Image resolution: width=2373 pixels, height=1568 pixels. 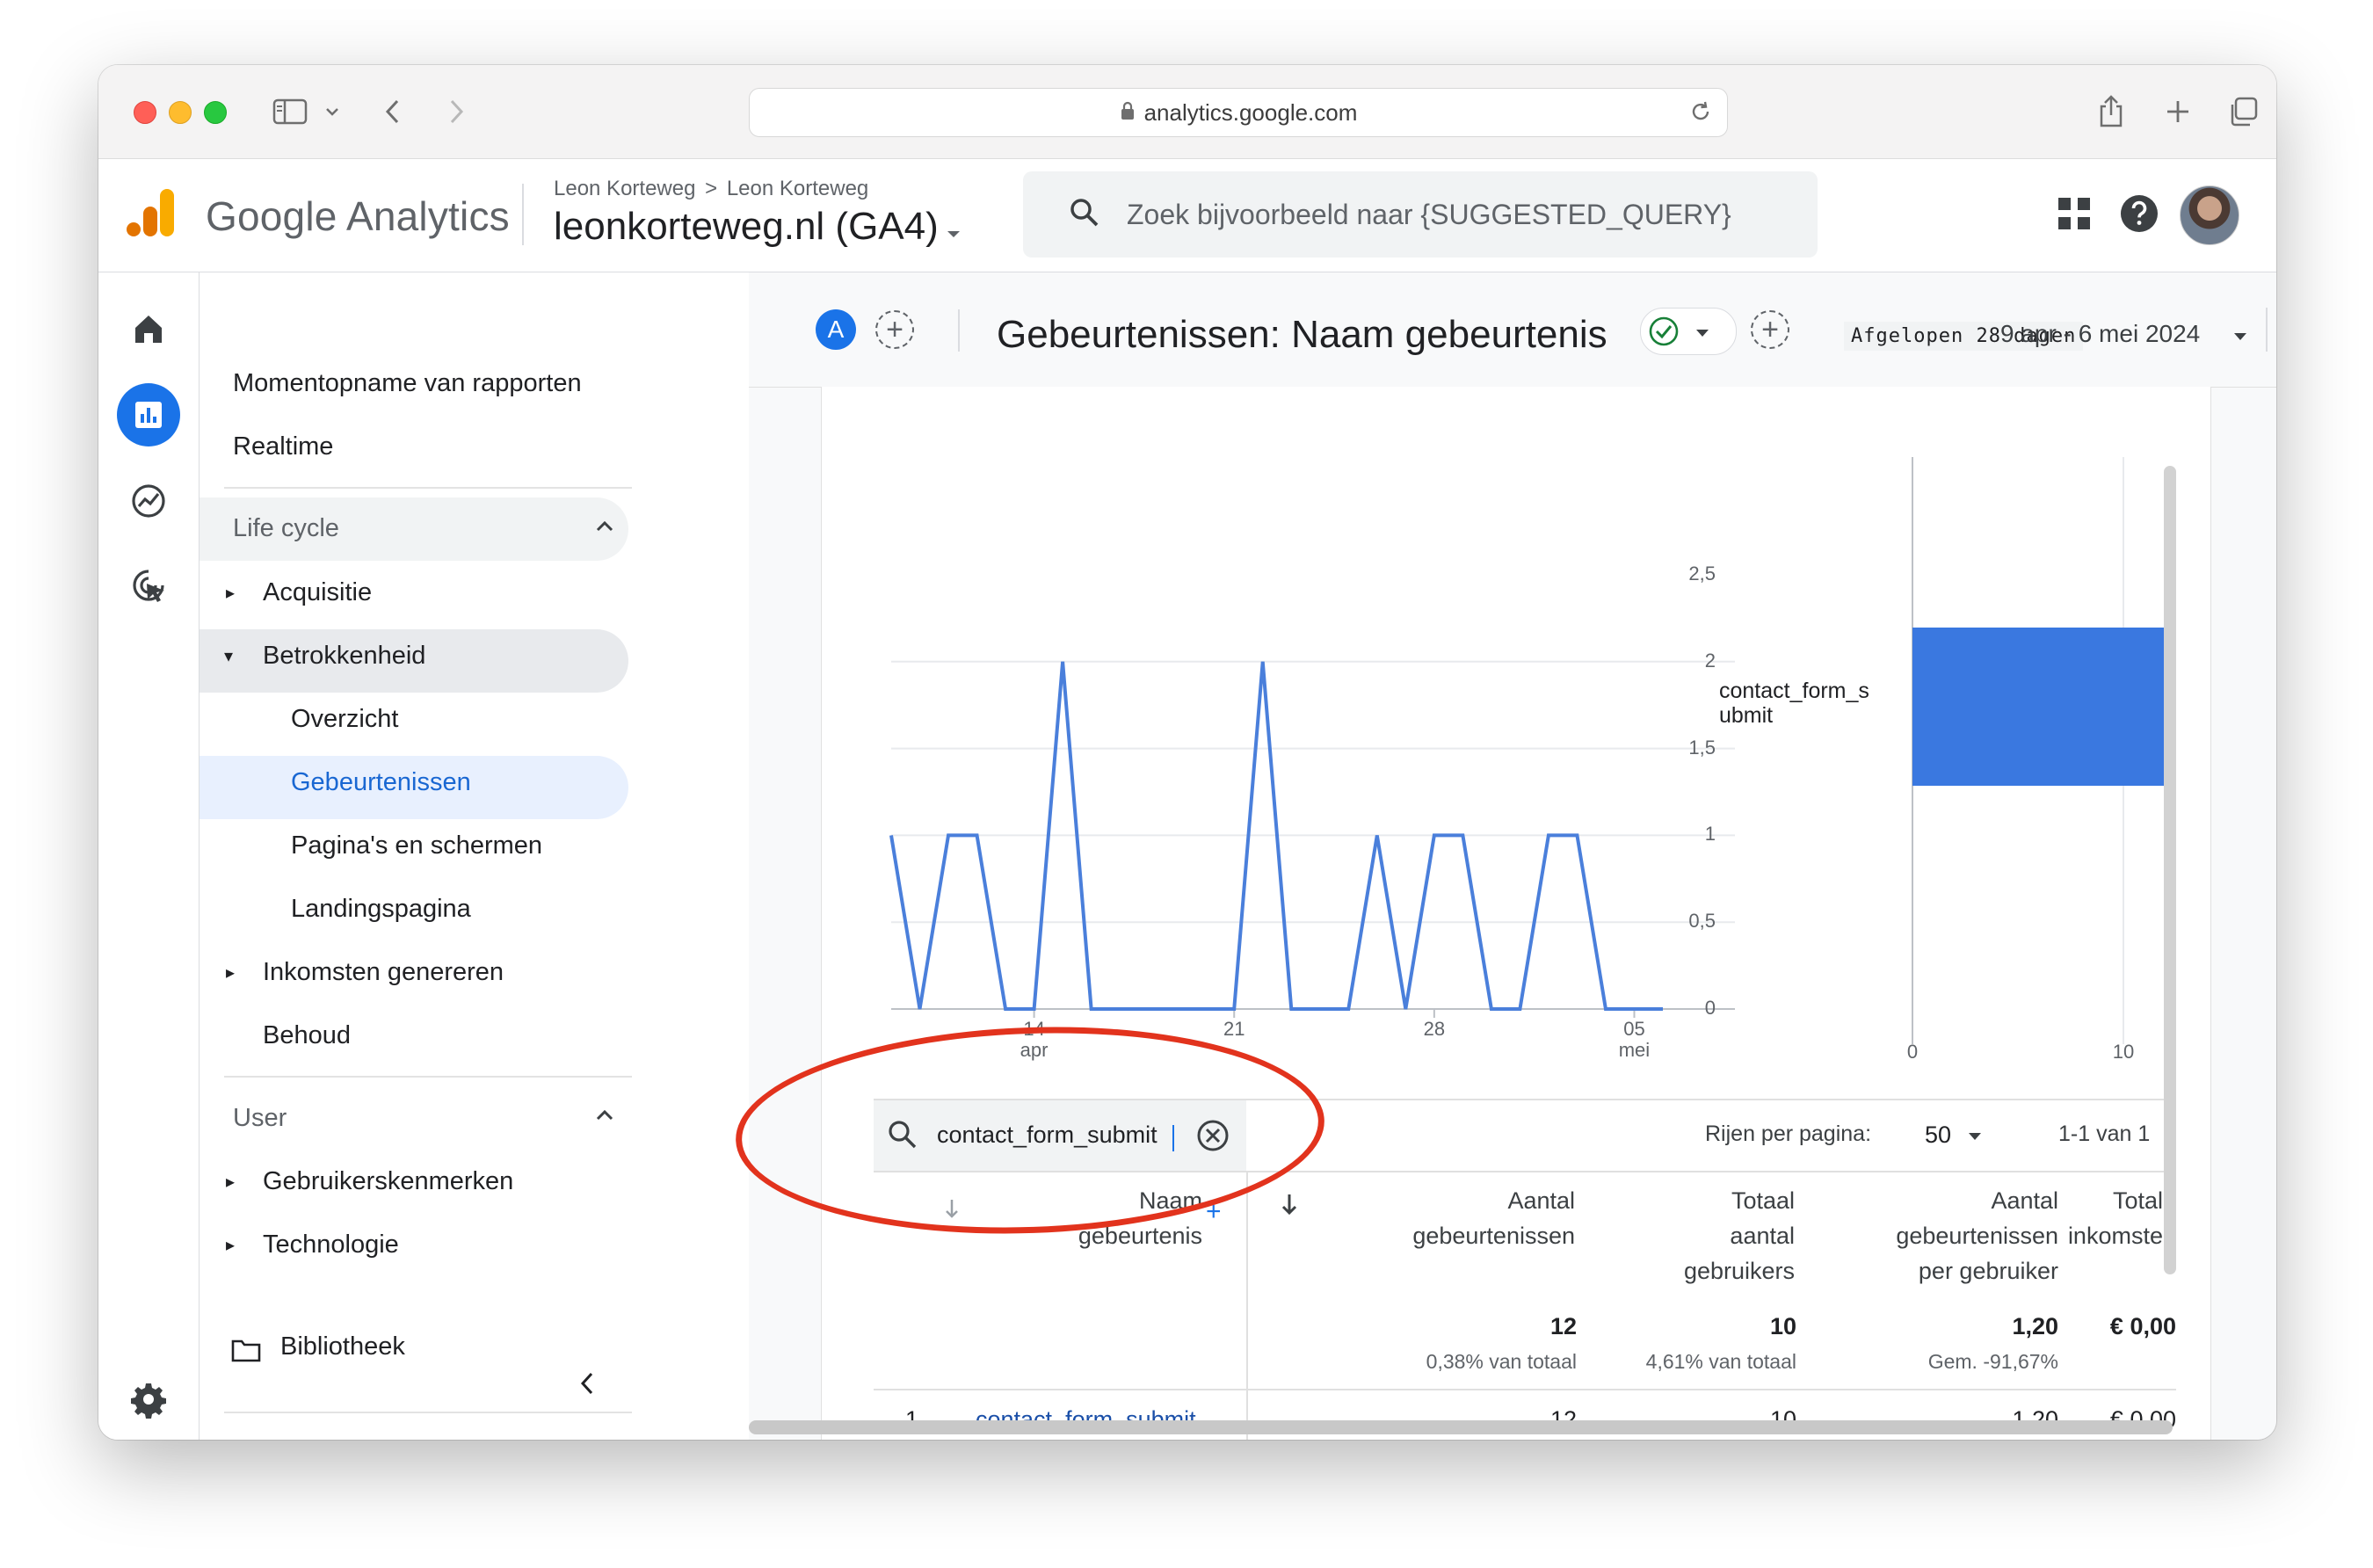 I want to click on help-icon, so click(x=2139, y=216).